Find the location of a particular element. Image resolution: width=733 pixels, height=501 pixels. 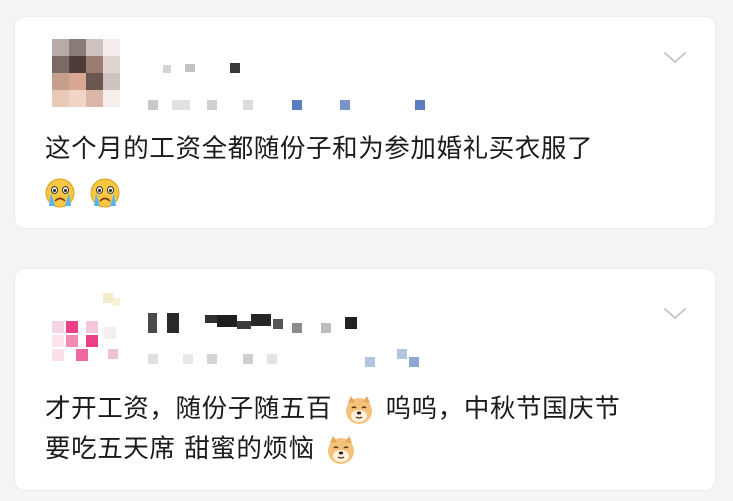

post-text-part: 呜呜，中秋节国庆节 is located at coordinates (503, 409).